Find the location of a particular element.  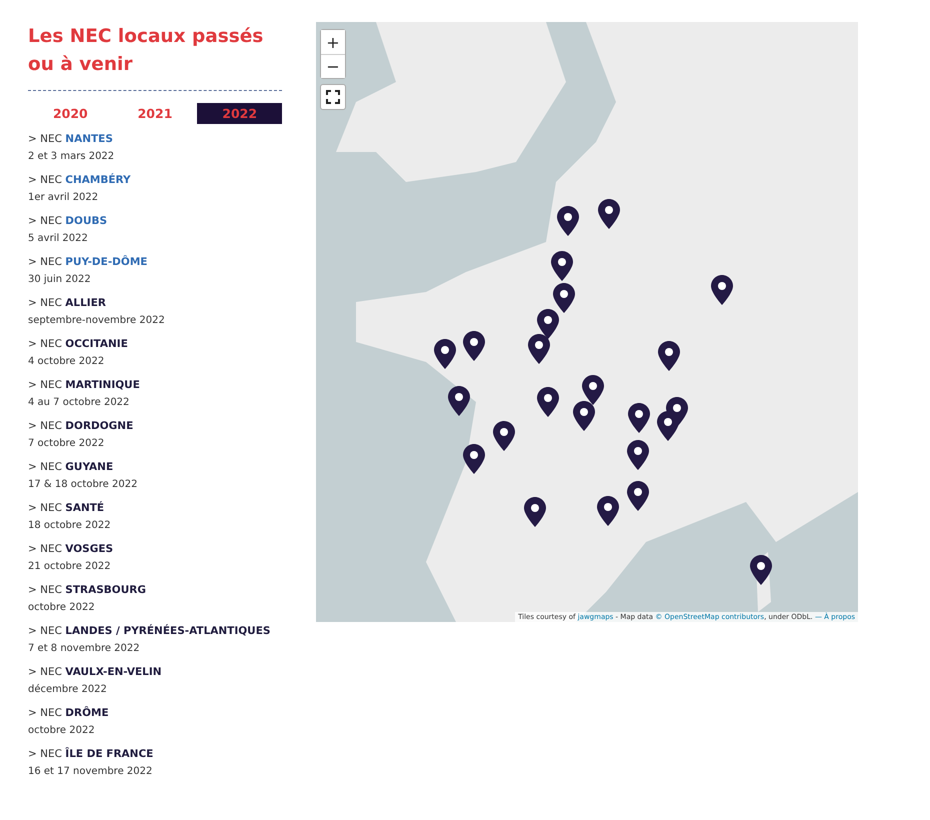

event-title: > NEC STRASBOURG is located at coordinates (87, 590).